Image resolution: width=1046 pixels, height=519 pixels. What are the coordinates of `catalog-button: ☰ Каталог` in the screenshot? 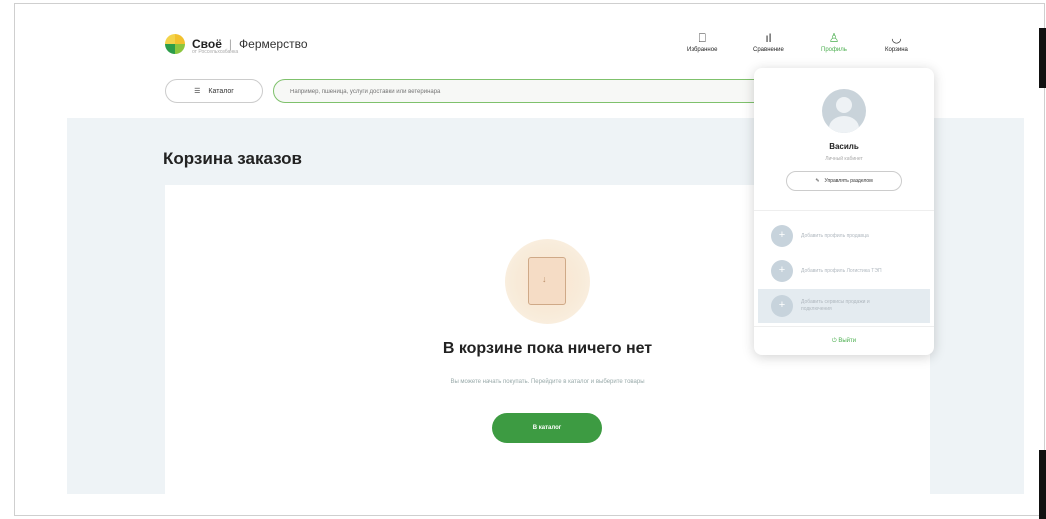 It's located at (214, 91).